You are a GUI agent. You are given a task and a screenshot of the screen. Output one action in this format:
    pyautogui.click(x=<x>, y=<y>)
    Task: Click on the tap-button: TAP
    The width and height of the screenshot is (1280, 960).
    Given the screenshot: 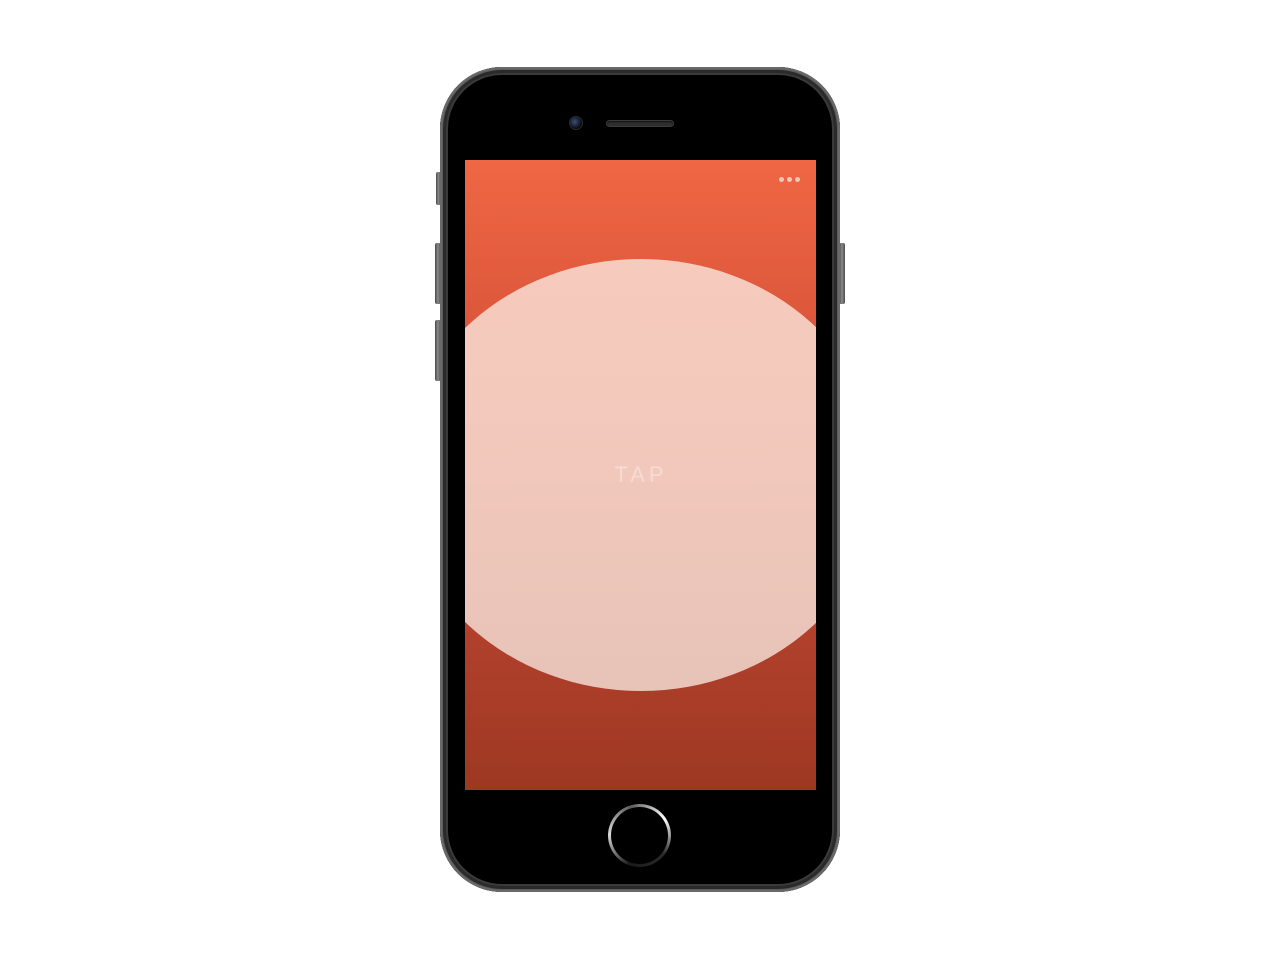 What is the action you would take?
    pyautogui.click(x=640, y=475)
    